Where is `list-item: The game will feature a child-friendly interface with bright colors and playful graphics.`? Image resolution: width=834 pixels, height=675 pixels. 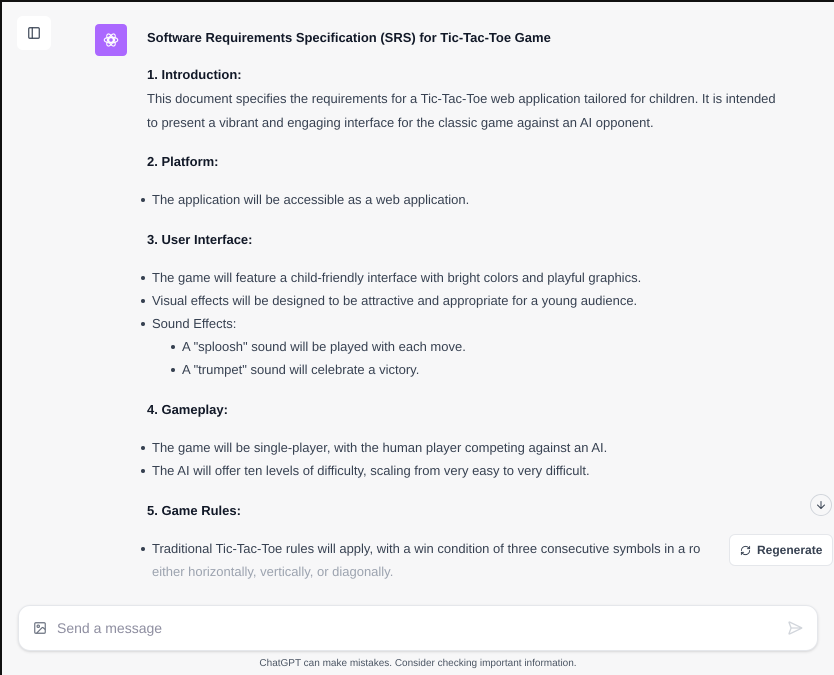 list-item: The game will feature a child-friendly interface with bright colors and playful graphics. is located at coordinates (397, 278).